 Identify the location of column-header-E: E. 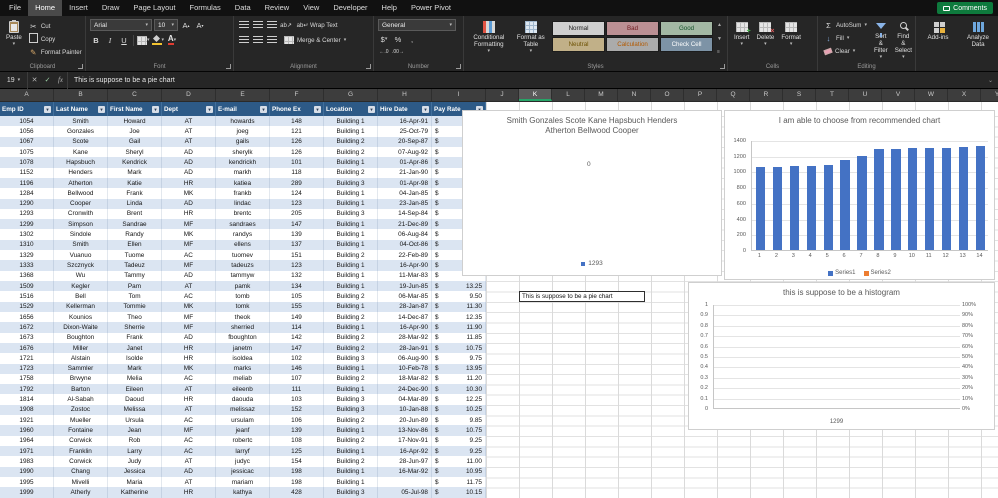
(243, 95).